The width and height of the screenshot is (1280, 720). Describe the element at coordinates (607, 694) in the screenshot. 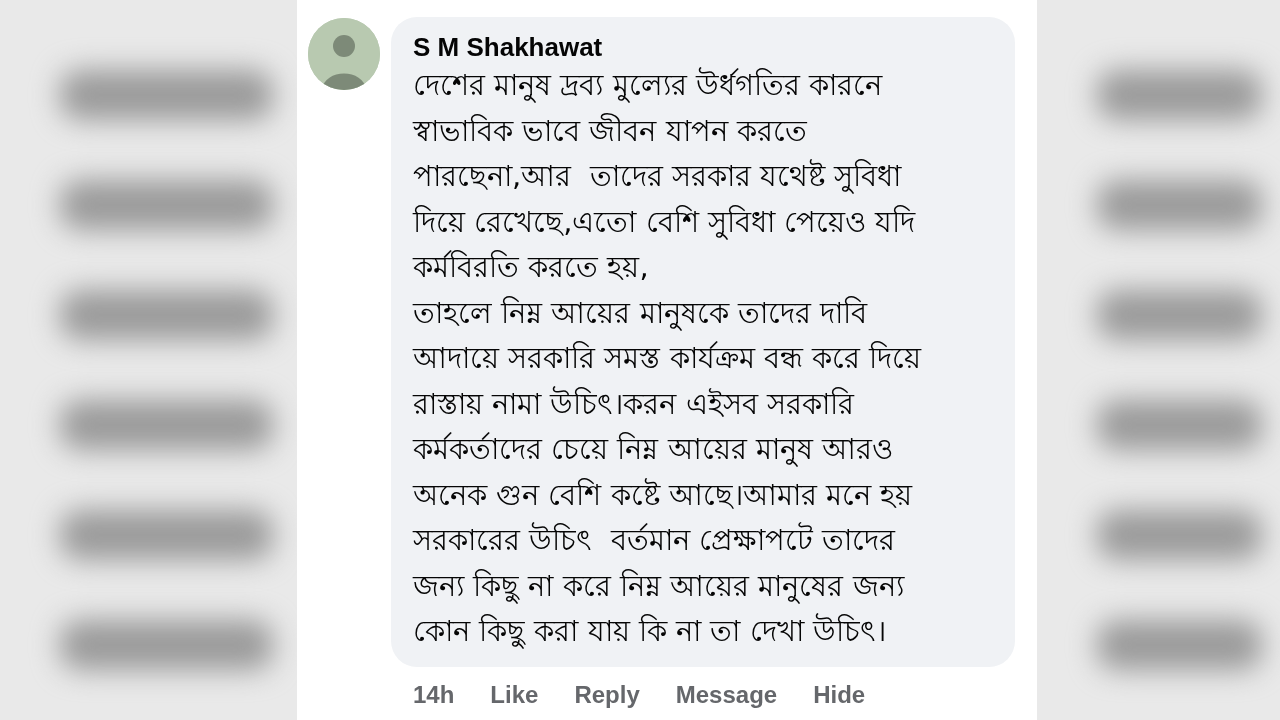

I see `action-link: Reply` at that location.